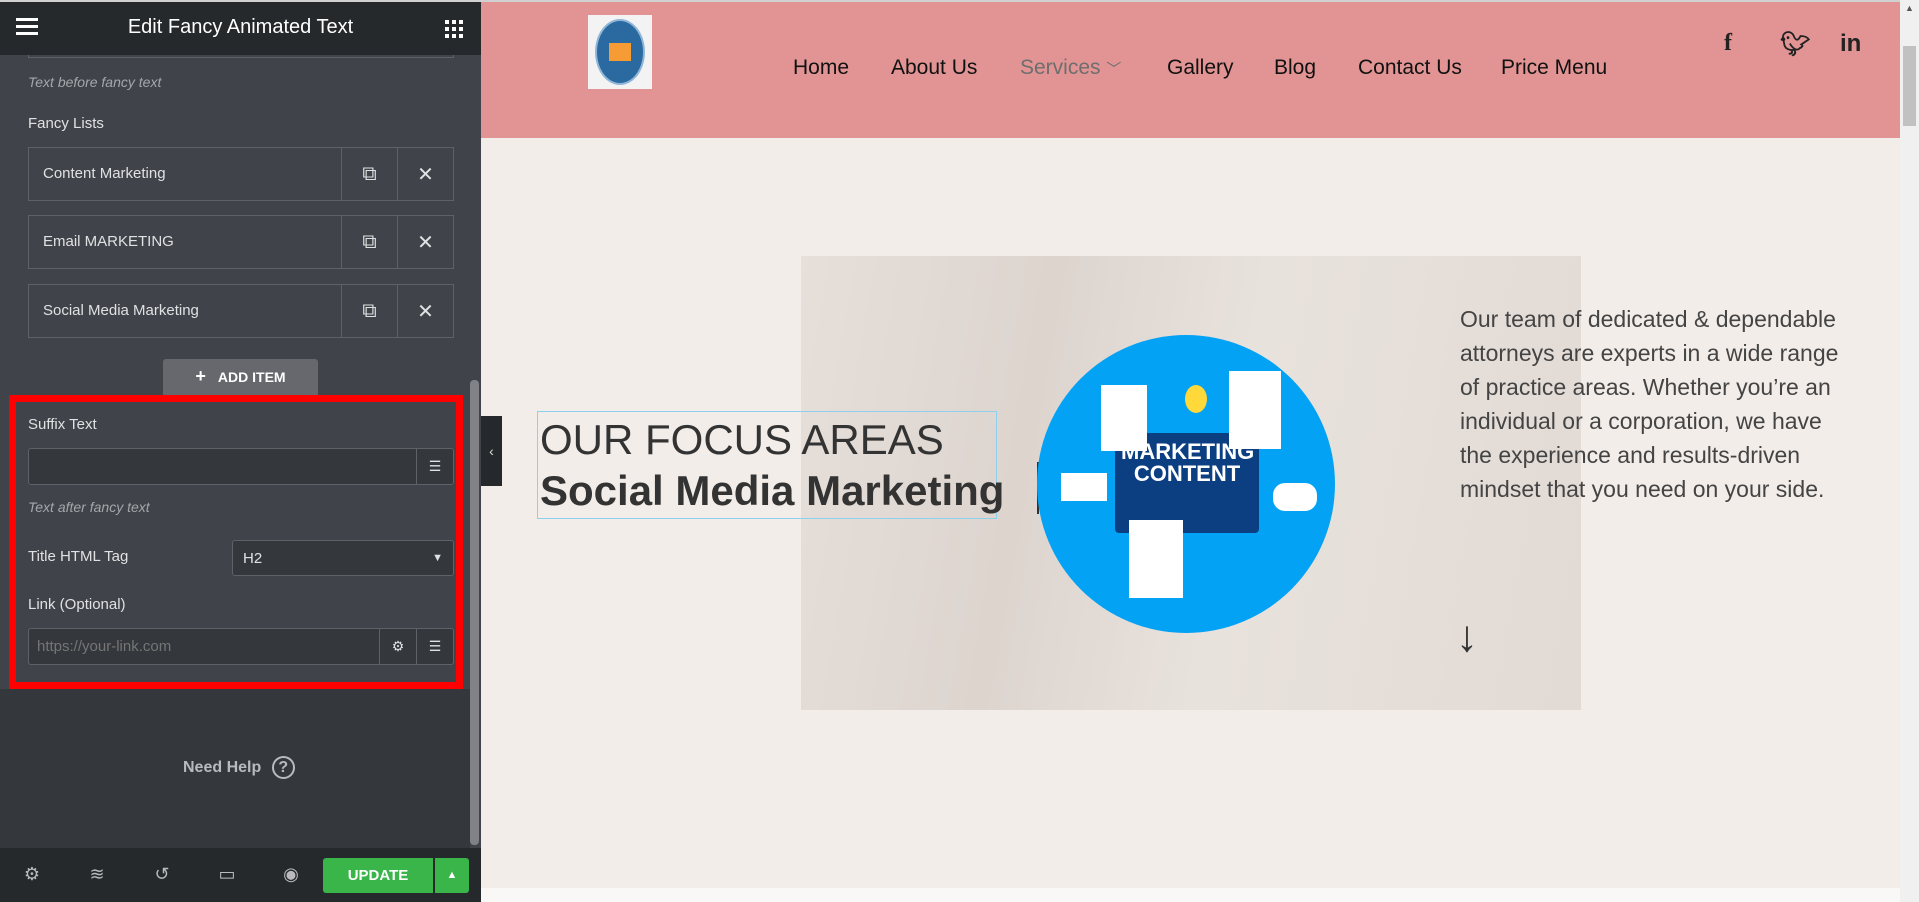 Image resolution: width=1919 pixels, height=902 pixels. Describe the element at coordinates (454, 29) in the screenshot. I see `widgets-grid-icon` at that location.